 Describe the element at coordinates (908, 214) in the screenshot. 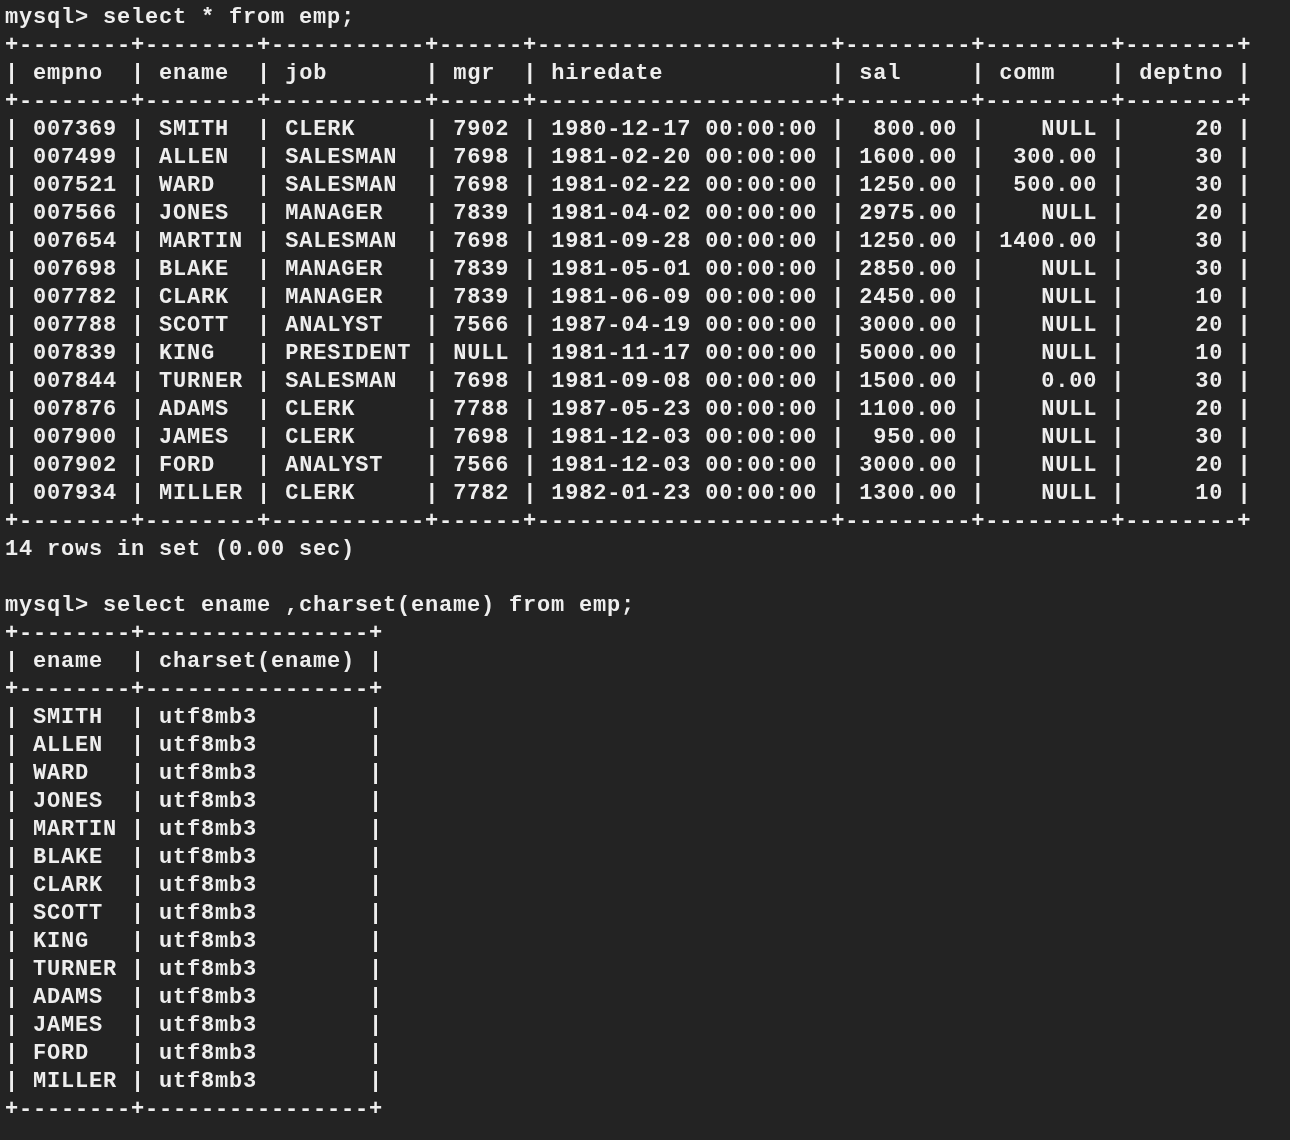

I see `table-cell: 2975.00` at that location.